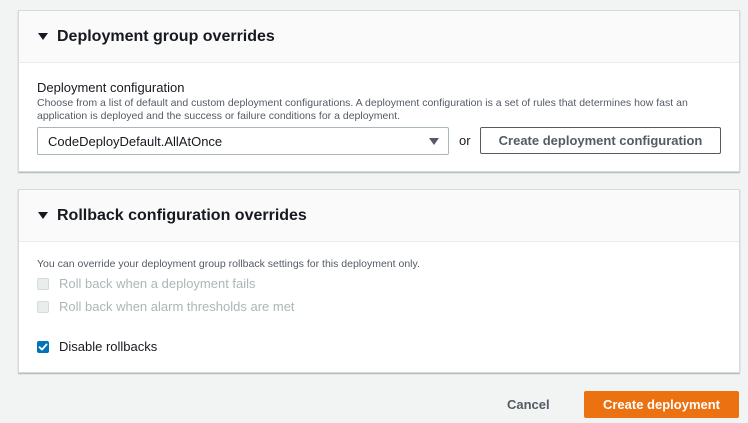 Image resolution: width=748 pixels, height=423 pixels. I want to click on deployment-configuration-select: CodeDeployDefault.AllAtOnce, so click(243, 141).